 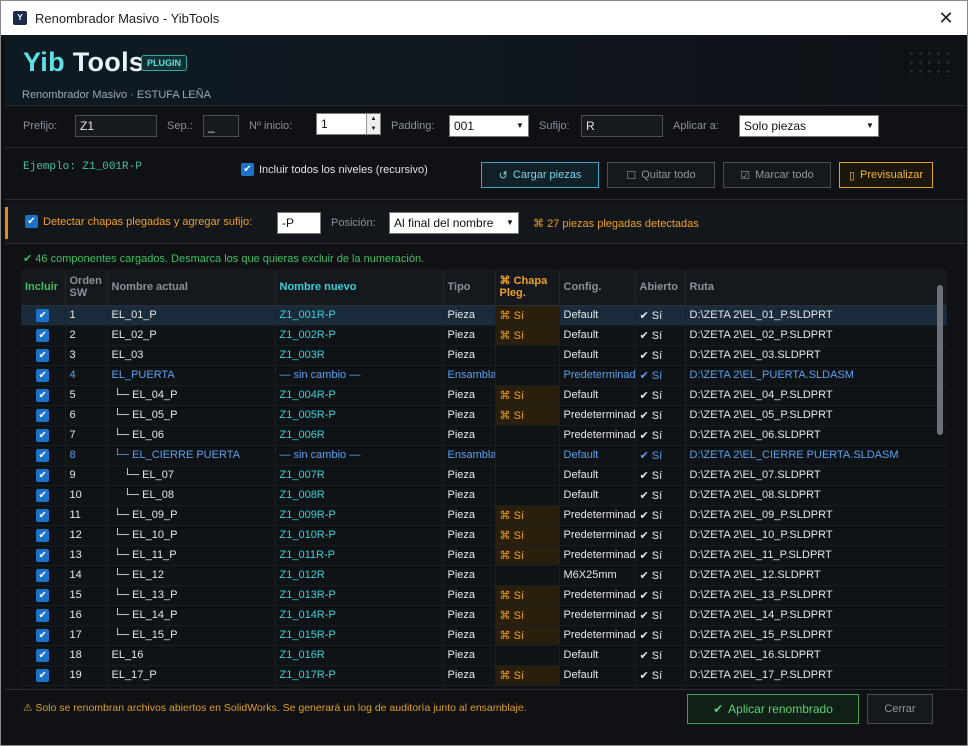 What do you see at coordinates (191, 595) in the screenshot?
I see `current-name-cell: └─ EL_13_P` at bounding box center [191, 595].